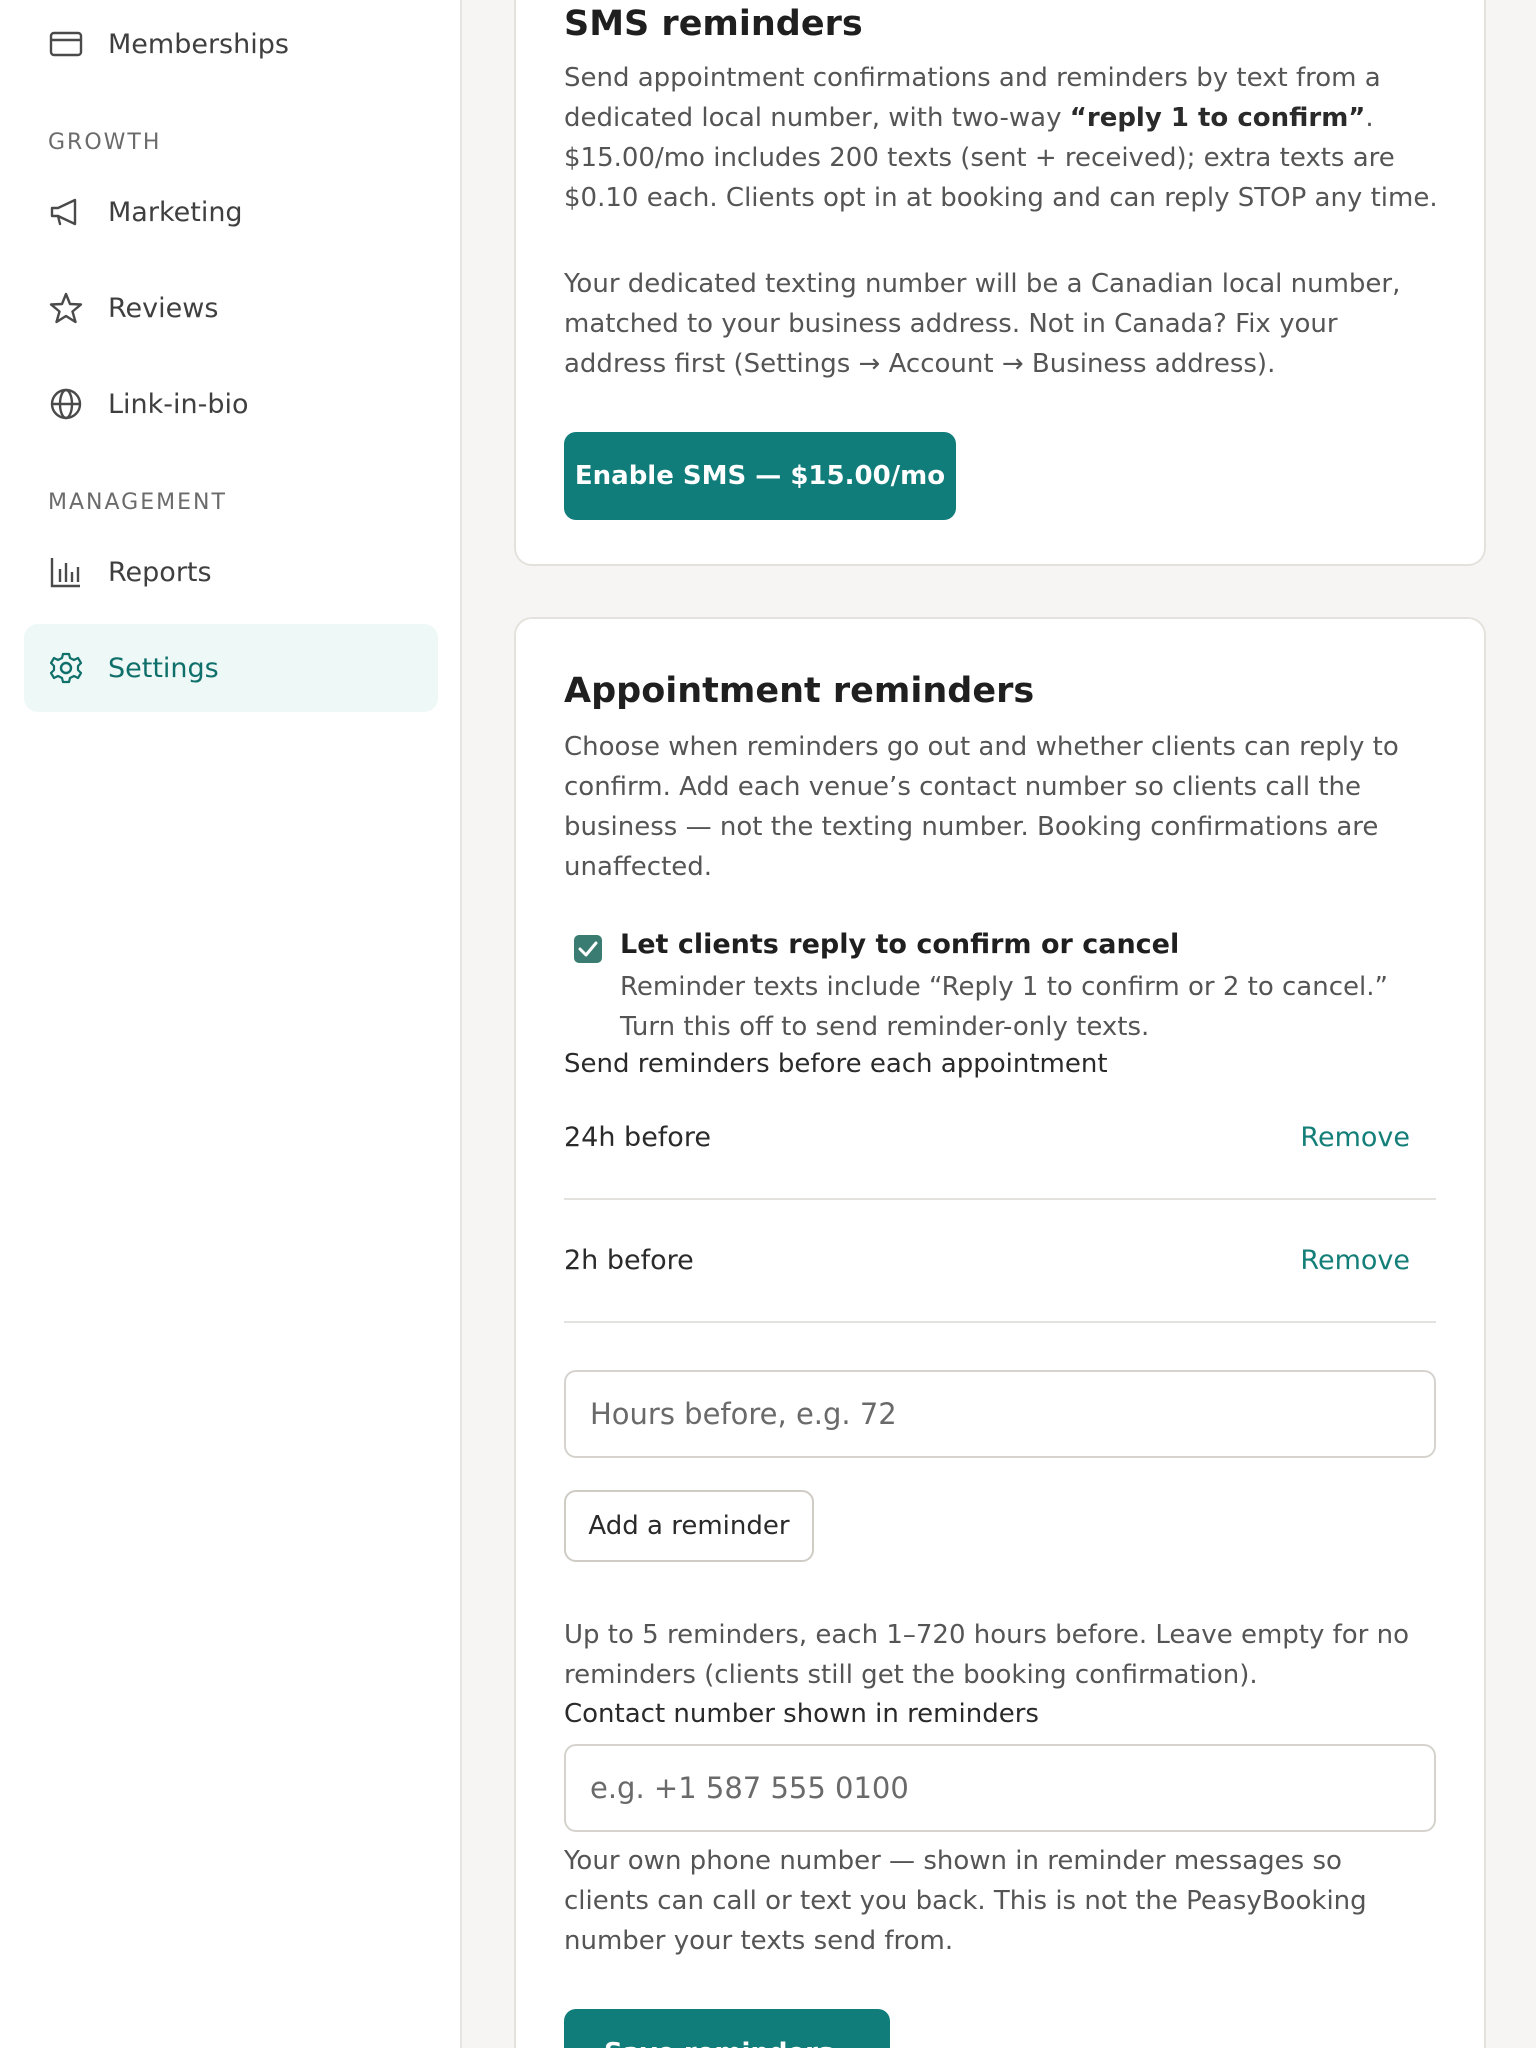 The height and width of the screenshot is (2048, 1536). I want to click on reply-confirm-label: Let clients reply to confirm or cancel, so click(899, 944).